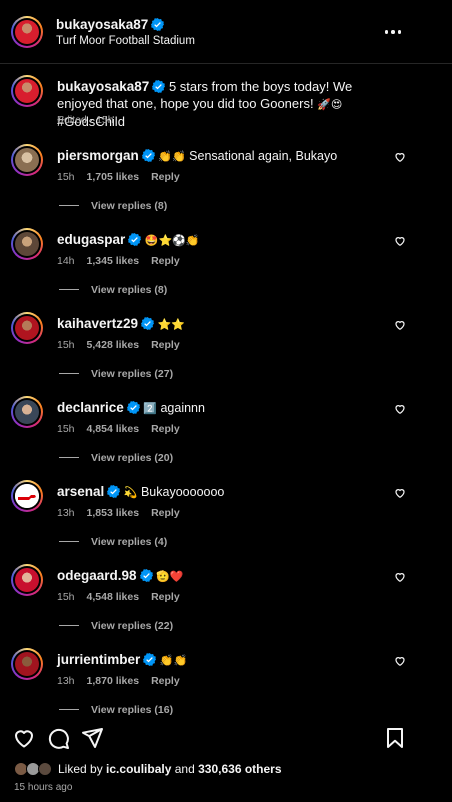 This screenshot has height=802, width=452. I want to click on view-replies-label: View replies (20), so click(132, 458).